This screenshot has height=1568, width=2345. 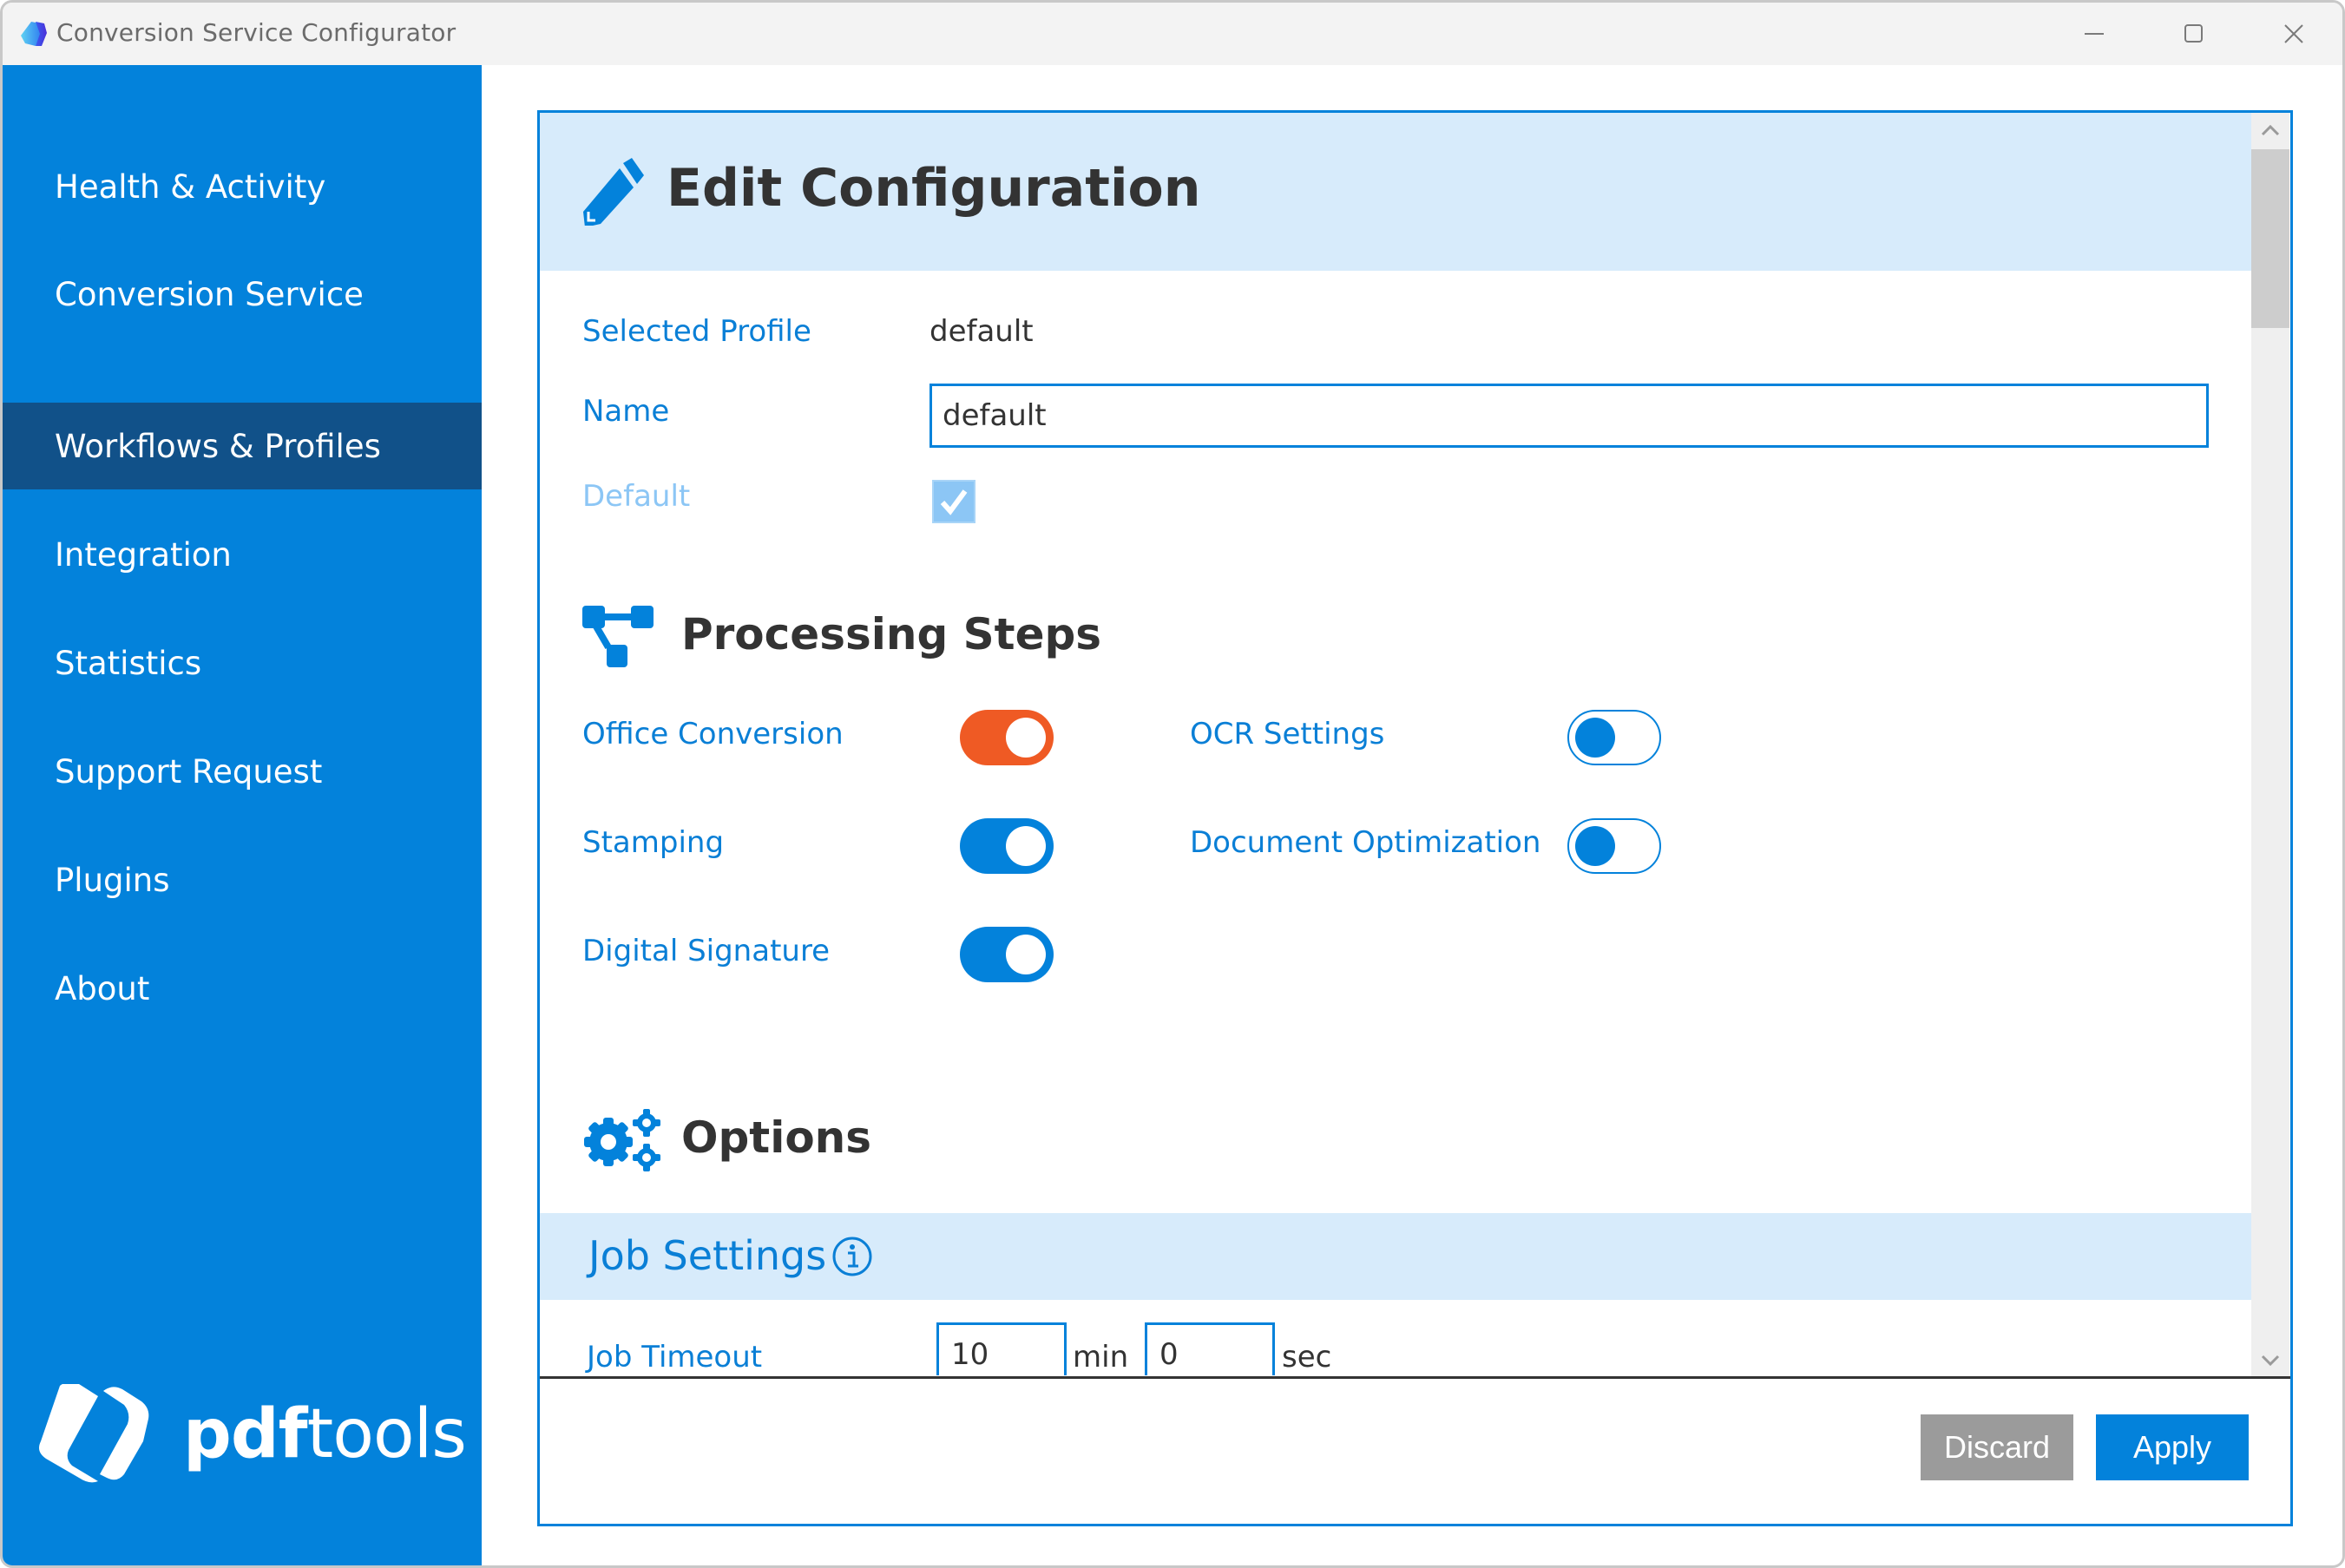 What do you see at coordinates (242, 663) in the screenshot?
I see `sidebar-item-statistics: Statistics` at bounding box center [242, 663].